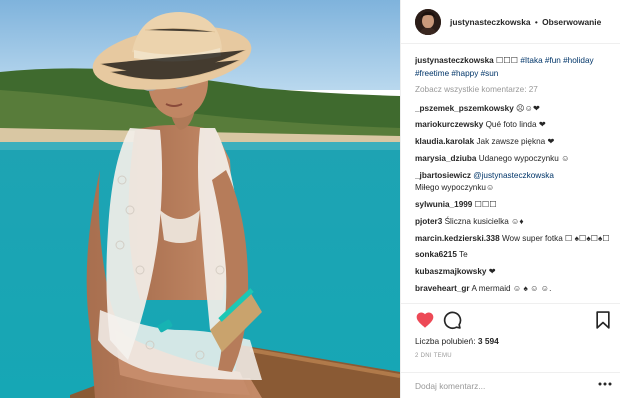  What do you see at coordinates (444, 141) in the screenshot?
I see `comment-username: klaudia.karolak` at bounding box center [444, 141].